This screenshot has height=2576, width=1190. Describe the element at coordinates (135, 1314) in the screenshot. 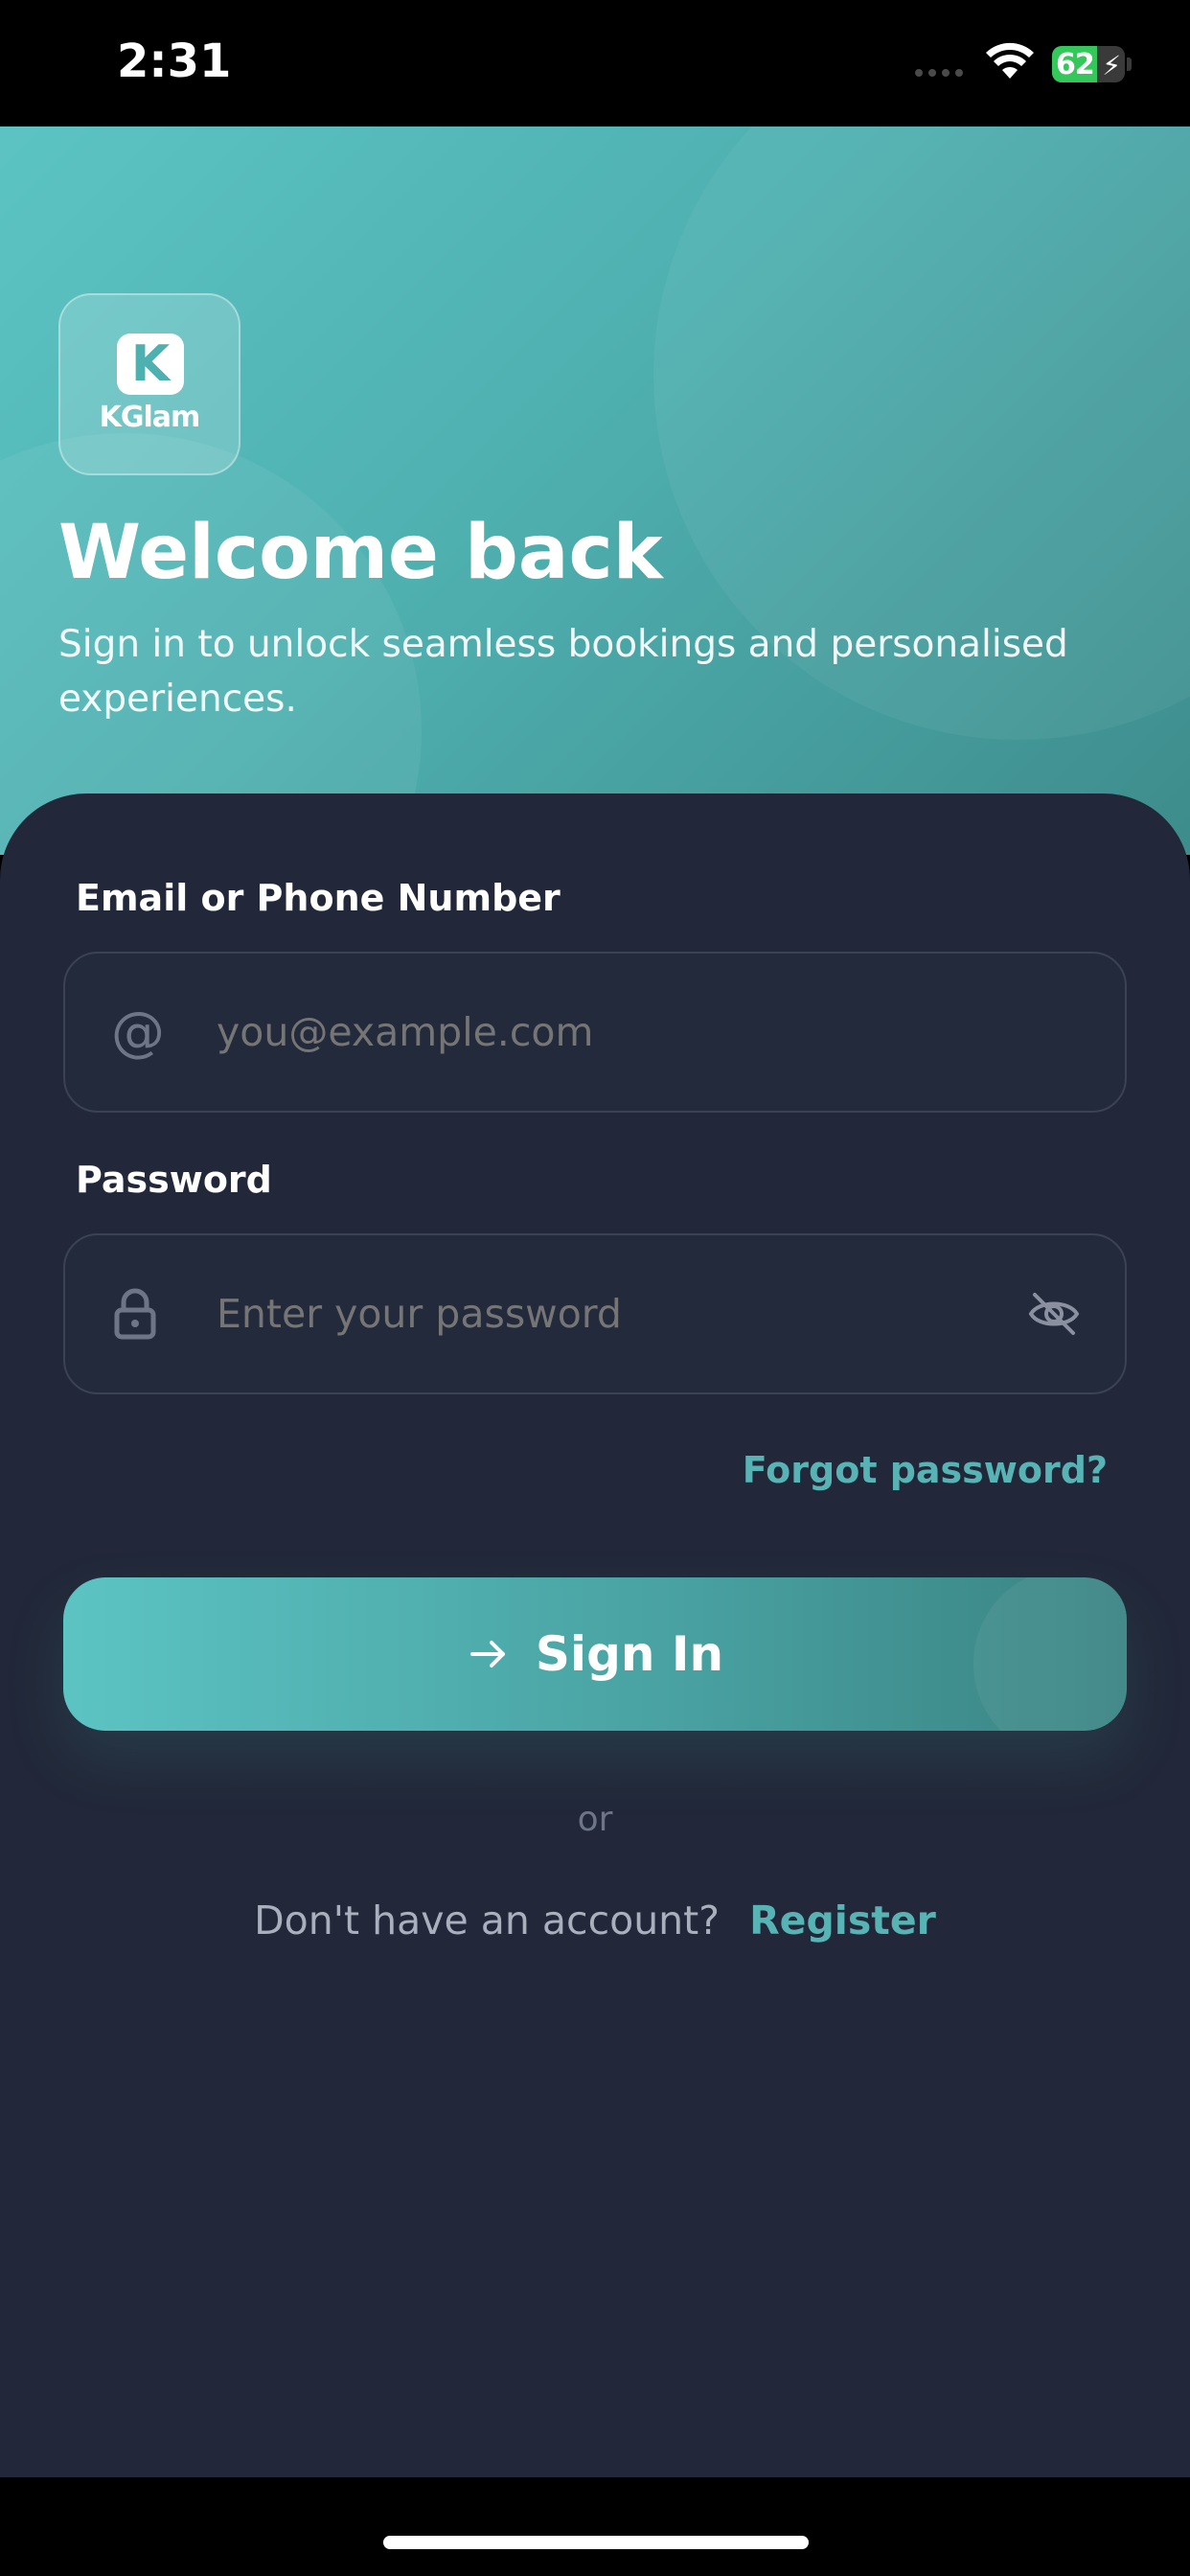

I see `lock-icon` at that location.